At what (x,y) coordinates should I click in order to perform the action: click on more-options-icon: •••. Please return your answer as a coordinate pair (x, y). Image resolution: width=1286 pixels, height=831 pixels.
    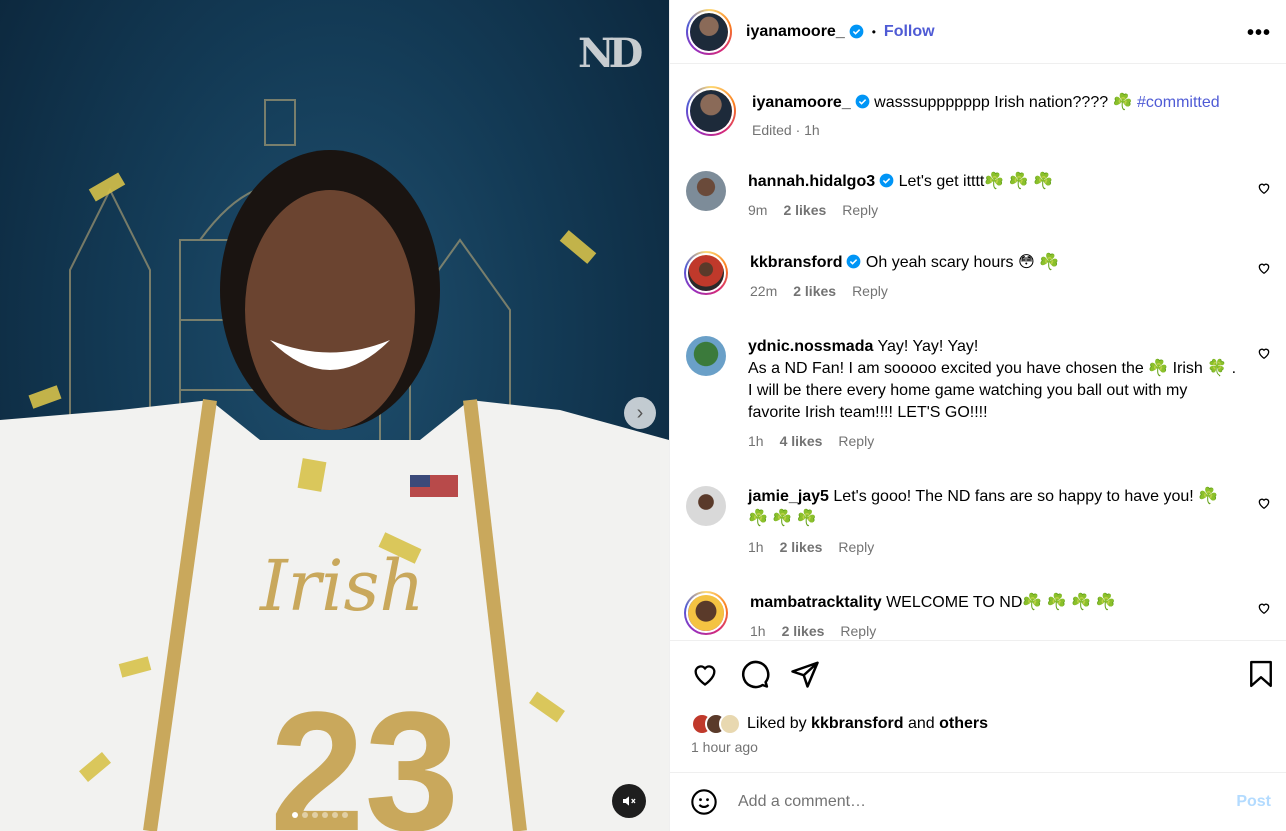
    Looking at the image, I should click on (1259, 33).